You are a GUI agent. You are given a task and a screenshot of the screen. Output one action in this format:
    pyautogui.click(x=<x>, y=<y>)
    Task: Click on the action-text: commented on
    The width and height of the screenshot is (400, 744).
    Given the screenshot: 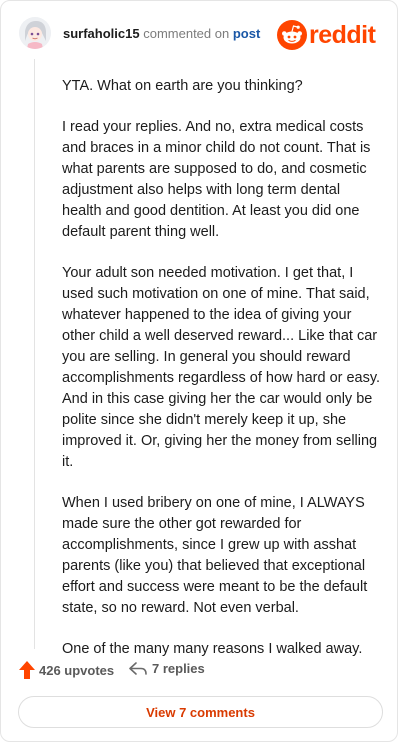 What is the action you would take?
    pyautogui.click(x=186, y=33)
    